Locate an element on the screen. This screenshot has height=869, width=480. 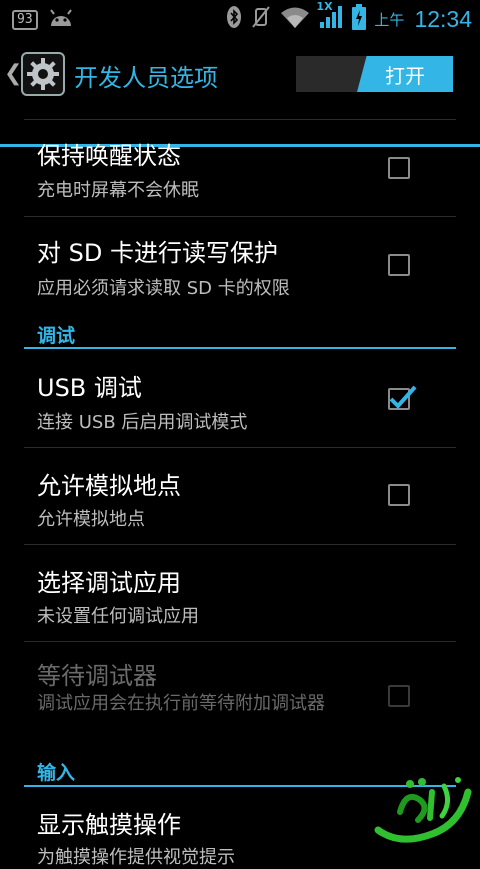
switch-thumb: 打开 is located at coordinates (405, 74).